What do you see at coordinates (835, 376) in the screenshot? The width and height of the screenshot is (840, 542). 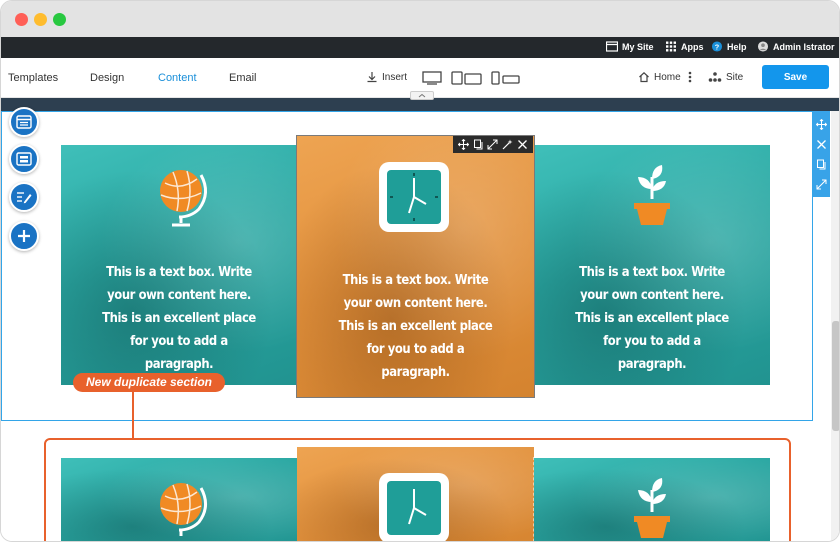 I see `scrollbar-thumb` at bounding box center [835, 376].